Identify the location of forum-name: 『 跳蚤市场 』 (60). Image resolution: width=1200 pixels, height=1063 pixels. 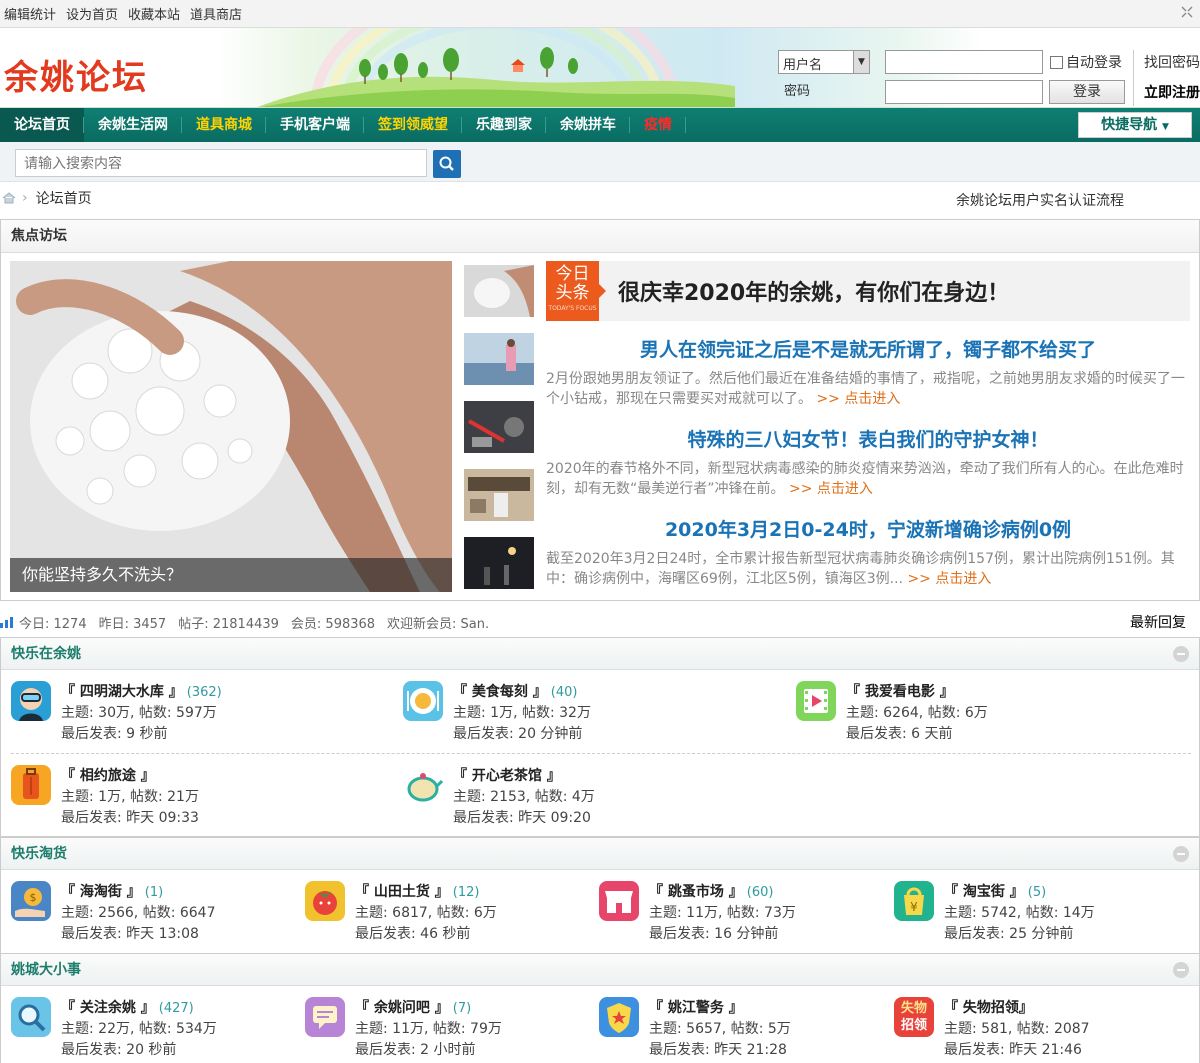
(711, 891).